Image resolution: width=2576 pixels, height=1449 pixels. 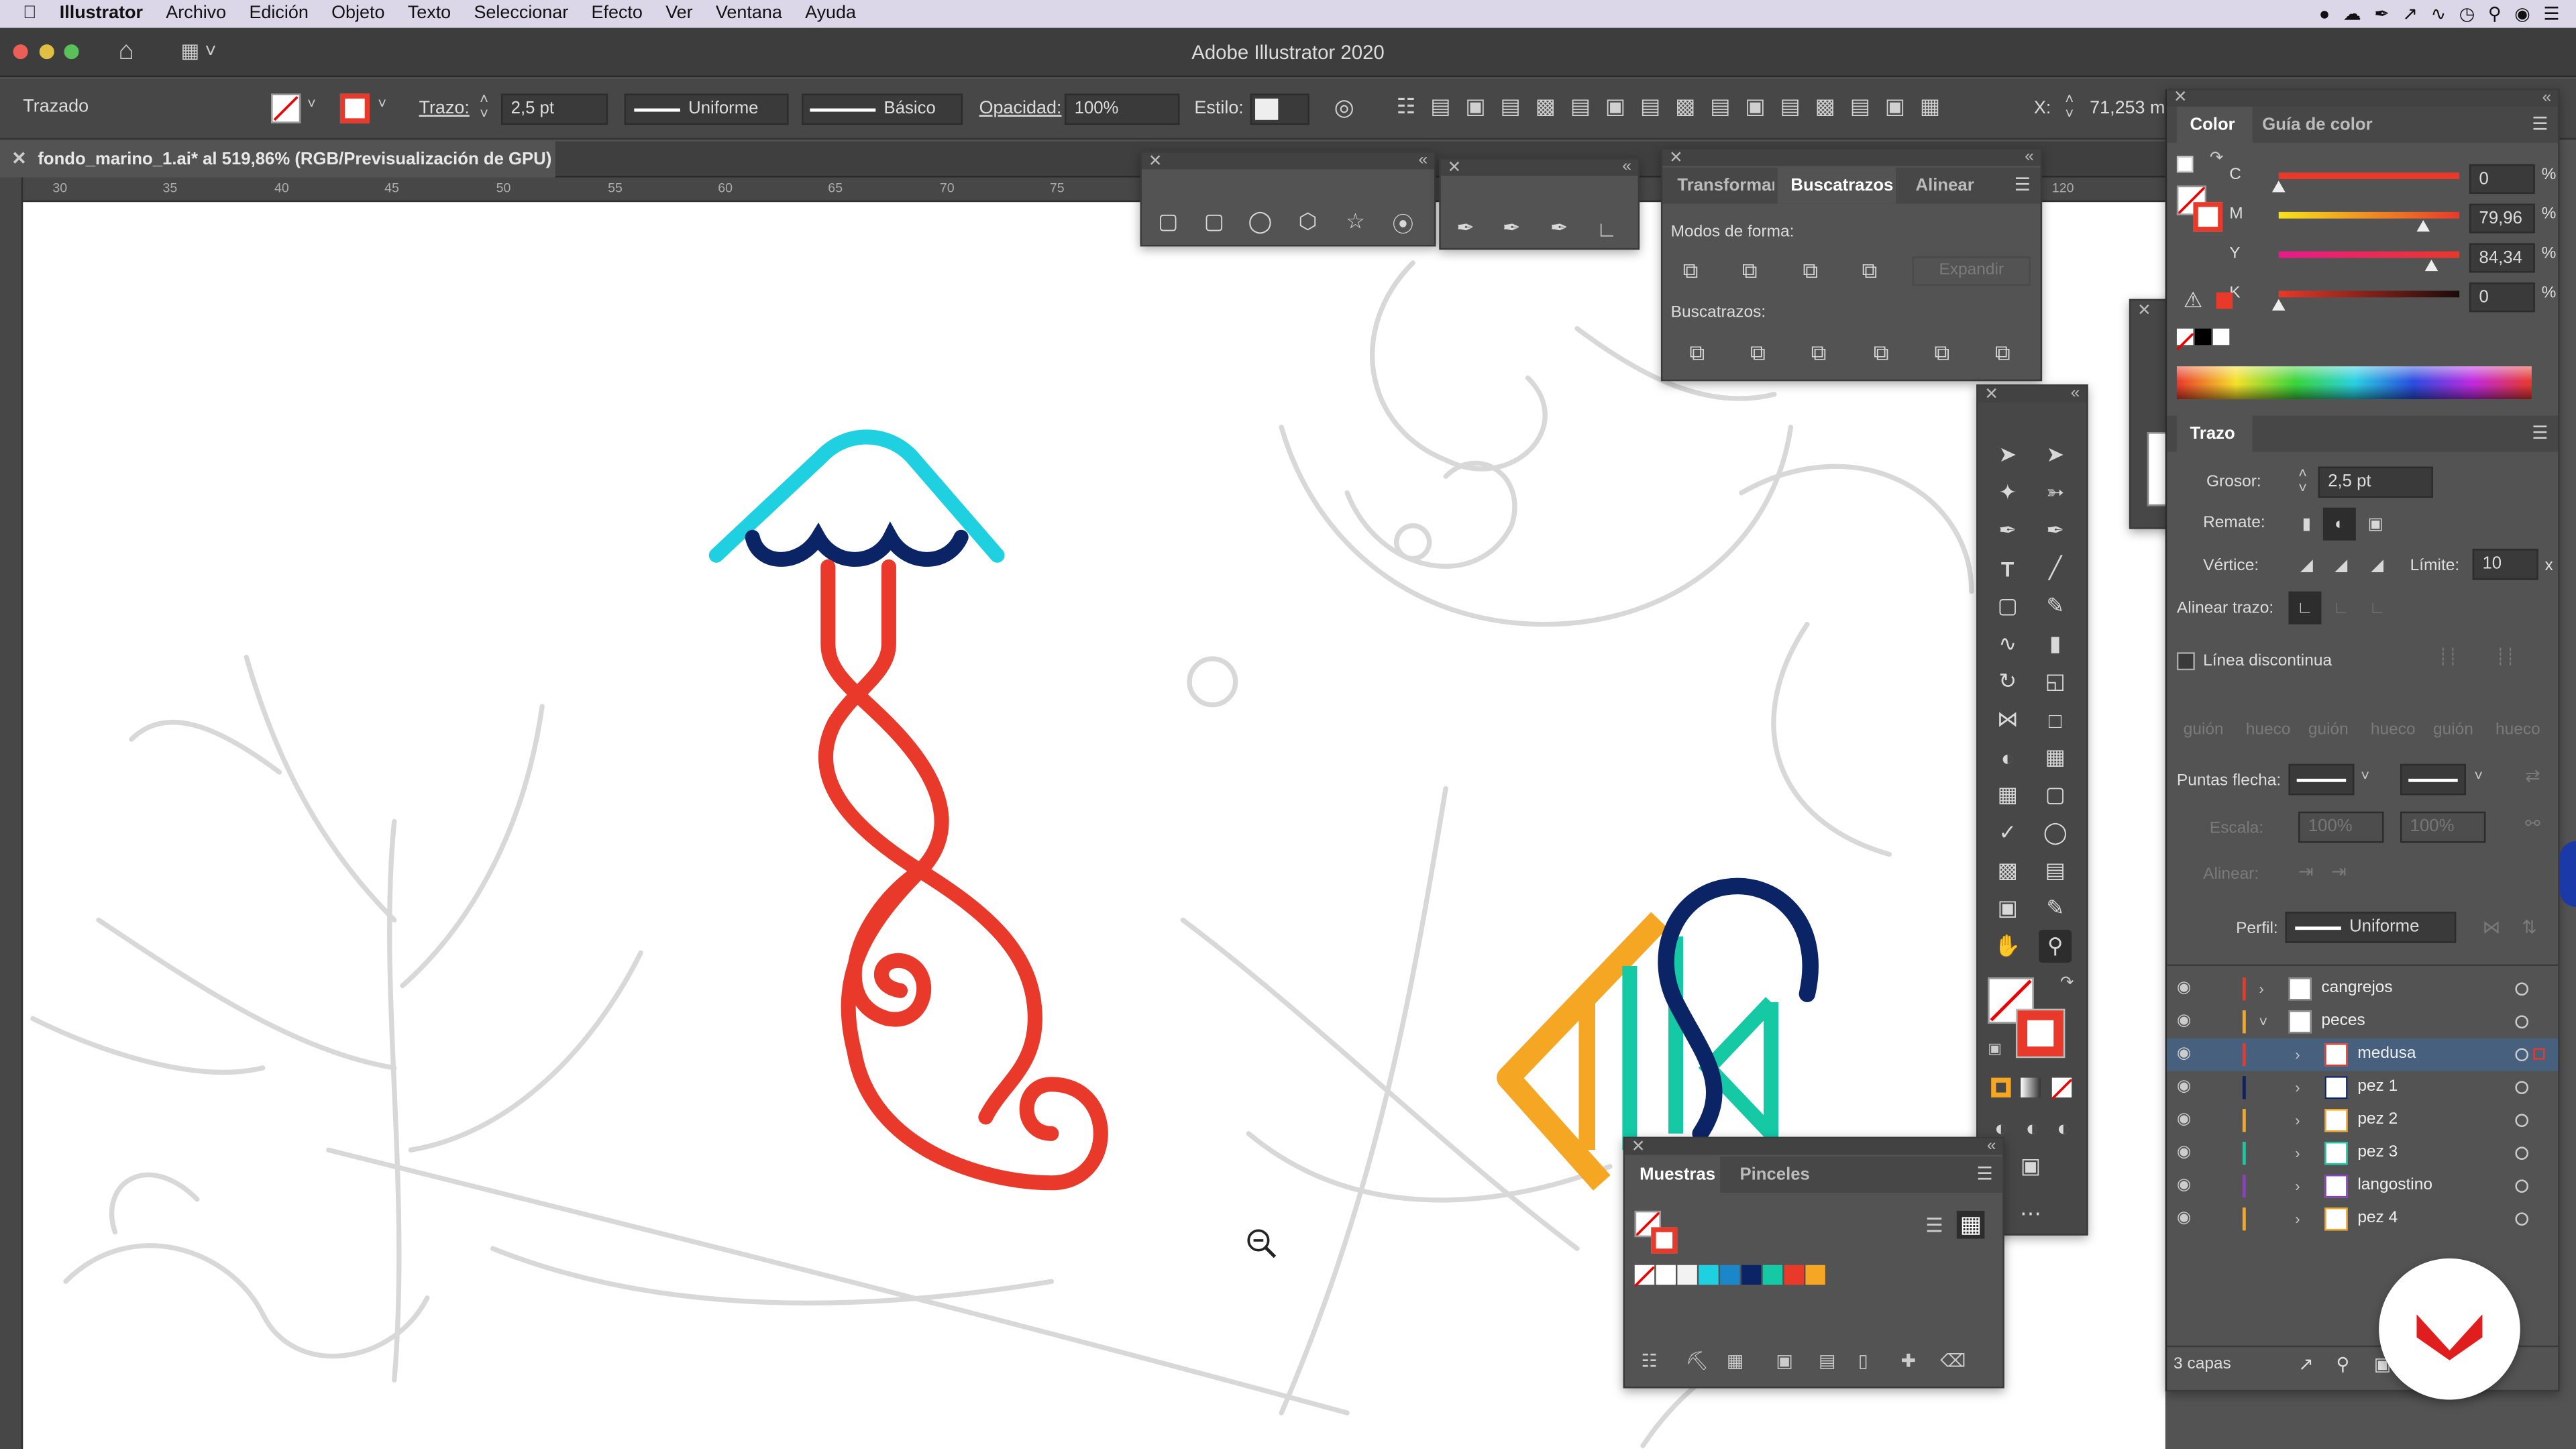 What do you see at coordinates (382, 103) in the screenshot?
I see `stroke-dropdown-icon: ˅` at bounding box center [382, 103].